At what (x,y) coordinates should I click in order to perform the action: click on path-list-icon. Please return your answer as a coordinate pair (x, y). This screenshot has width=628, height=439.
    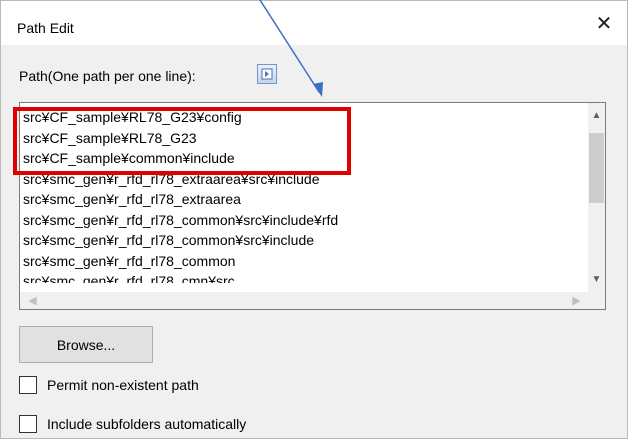
    Looking at the image, I should click on (267, 74).